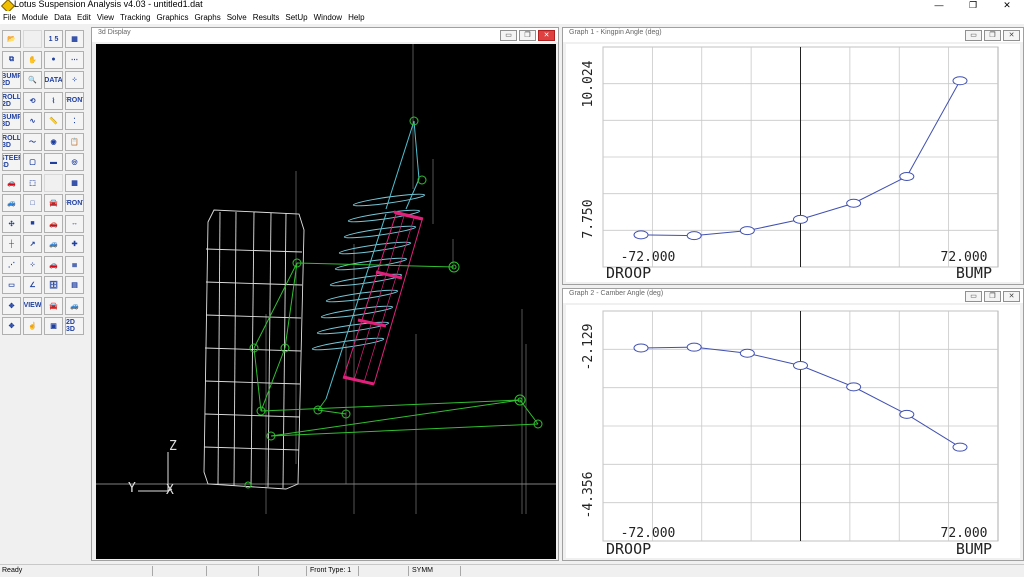 Image resolution: width=1024 pixels, height=577 pixels. I want to click on roll-2d-icon: ROLL 2D, so click(11, 100).